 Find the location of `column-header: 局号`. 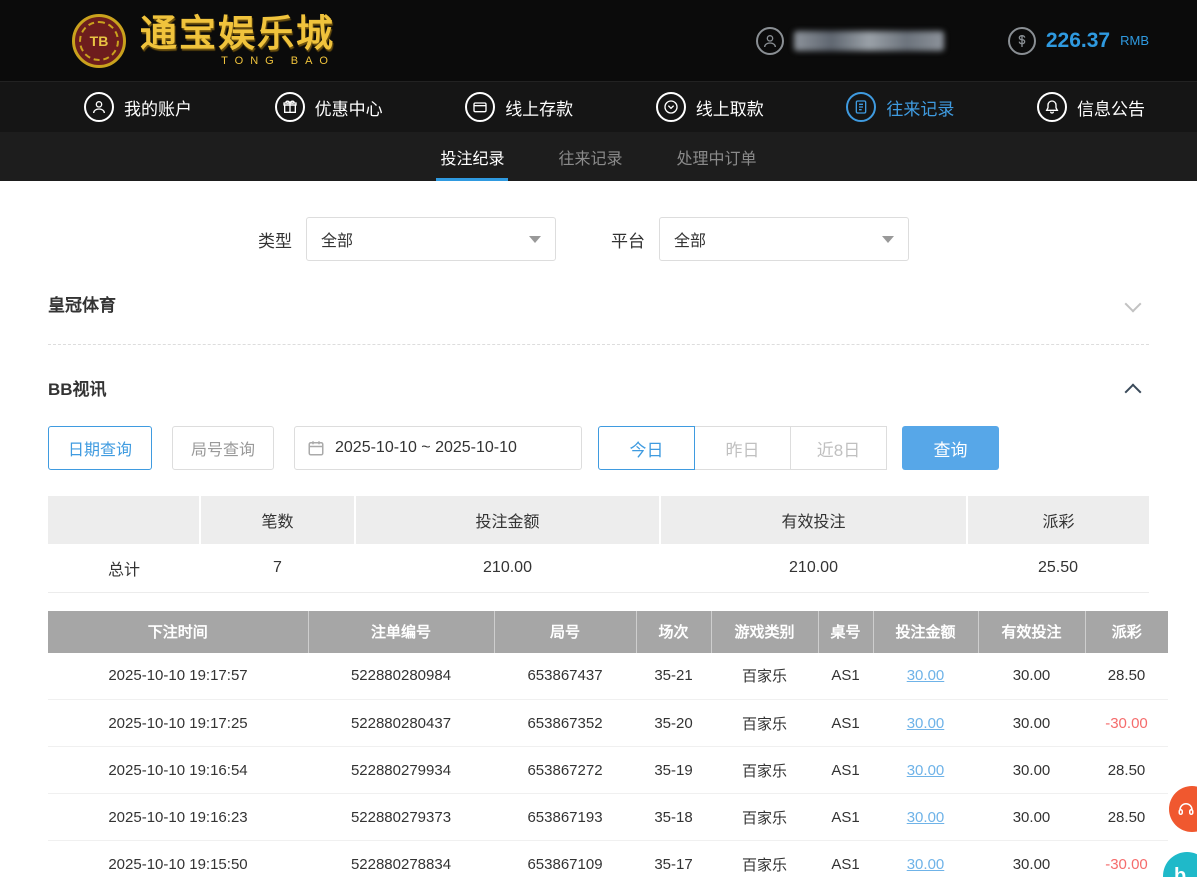

column-header: 局号 is located at coordinates (565, 631).